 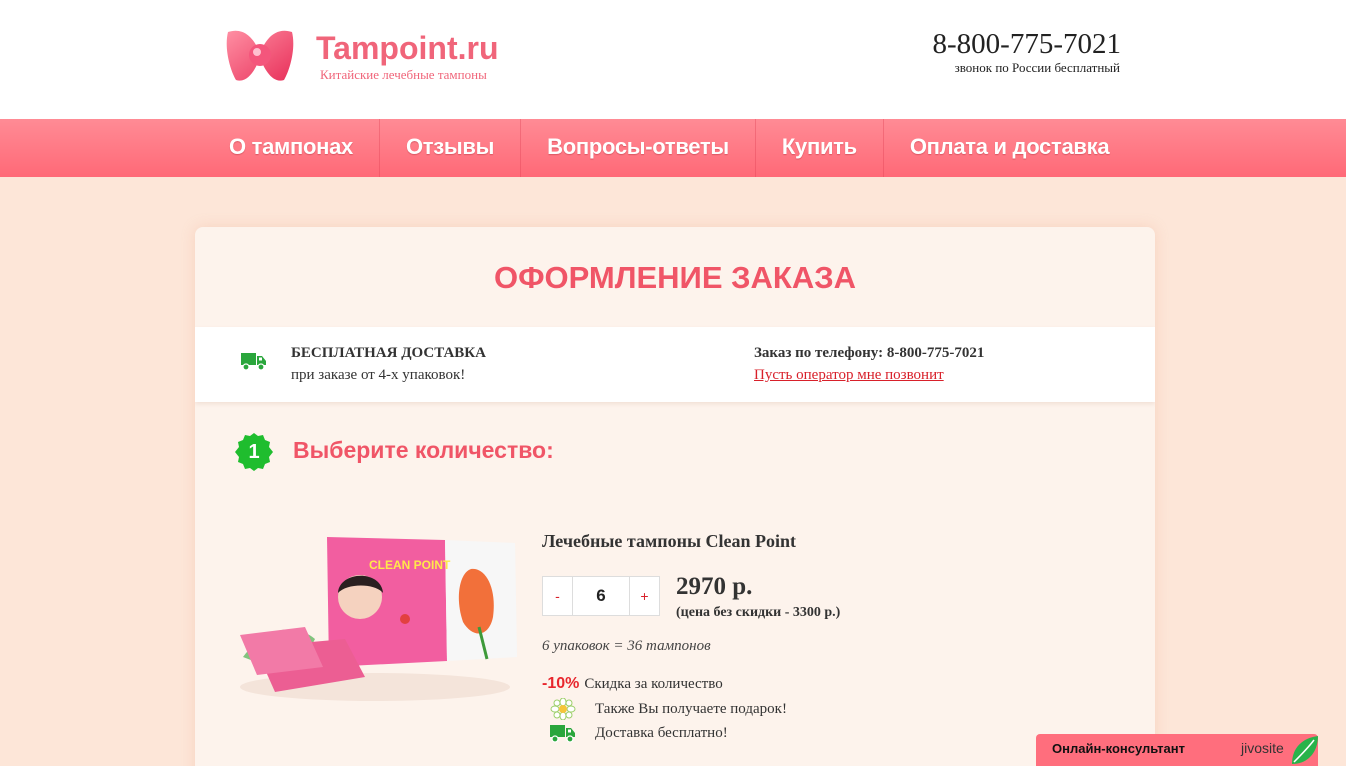 What do you see at coordinates (1027, 44) in the screenshot?
I see `header-phone: 8-800-775-7021` at bounding box center [1027, 44].